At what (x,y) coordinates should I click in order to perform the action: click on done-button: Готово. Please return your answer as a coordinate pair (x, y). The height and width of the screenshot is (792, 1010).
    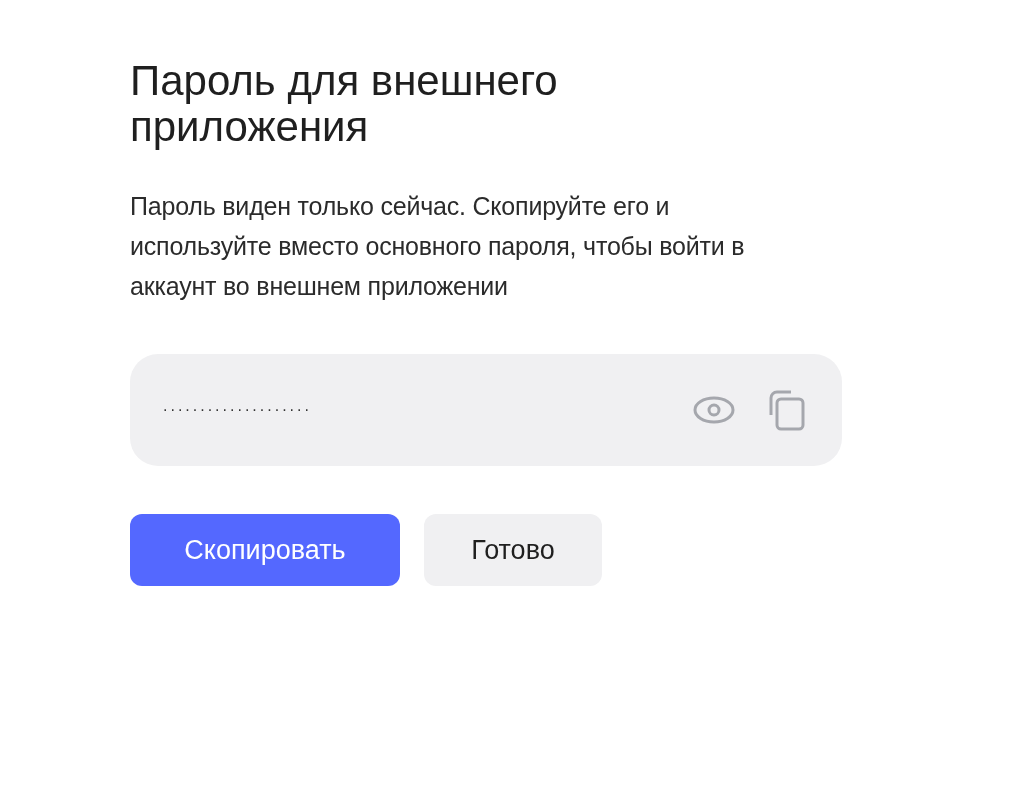
    Looking at the image, I should click on (513, 550).